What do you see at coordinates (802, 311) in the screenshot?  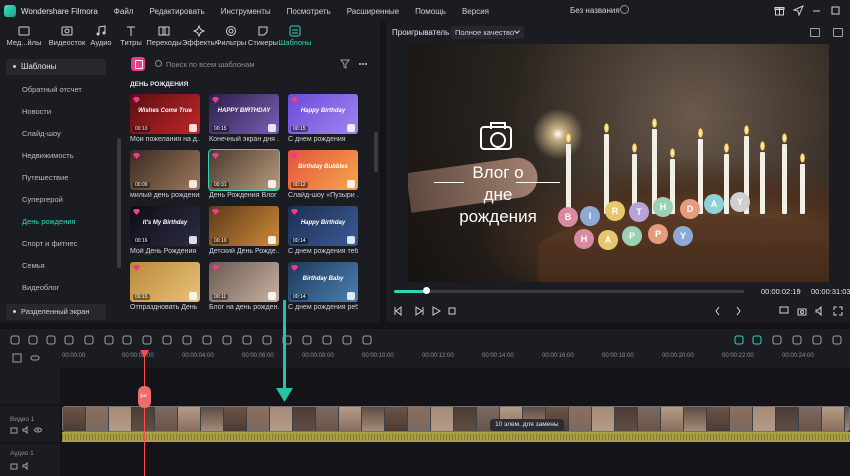 I see `camera-snapshot-icon` at bounding box center [802, 311].